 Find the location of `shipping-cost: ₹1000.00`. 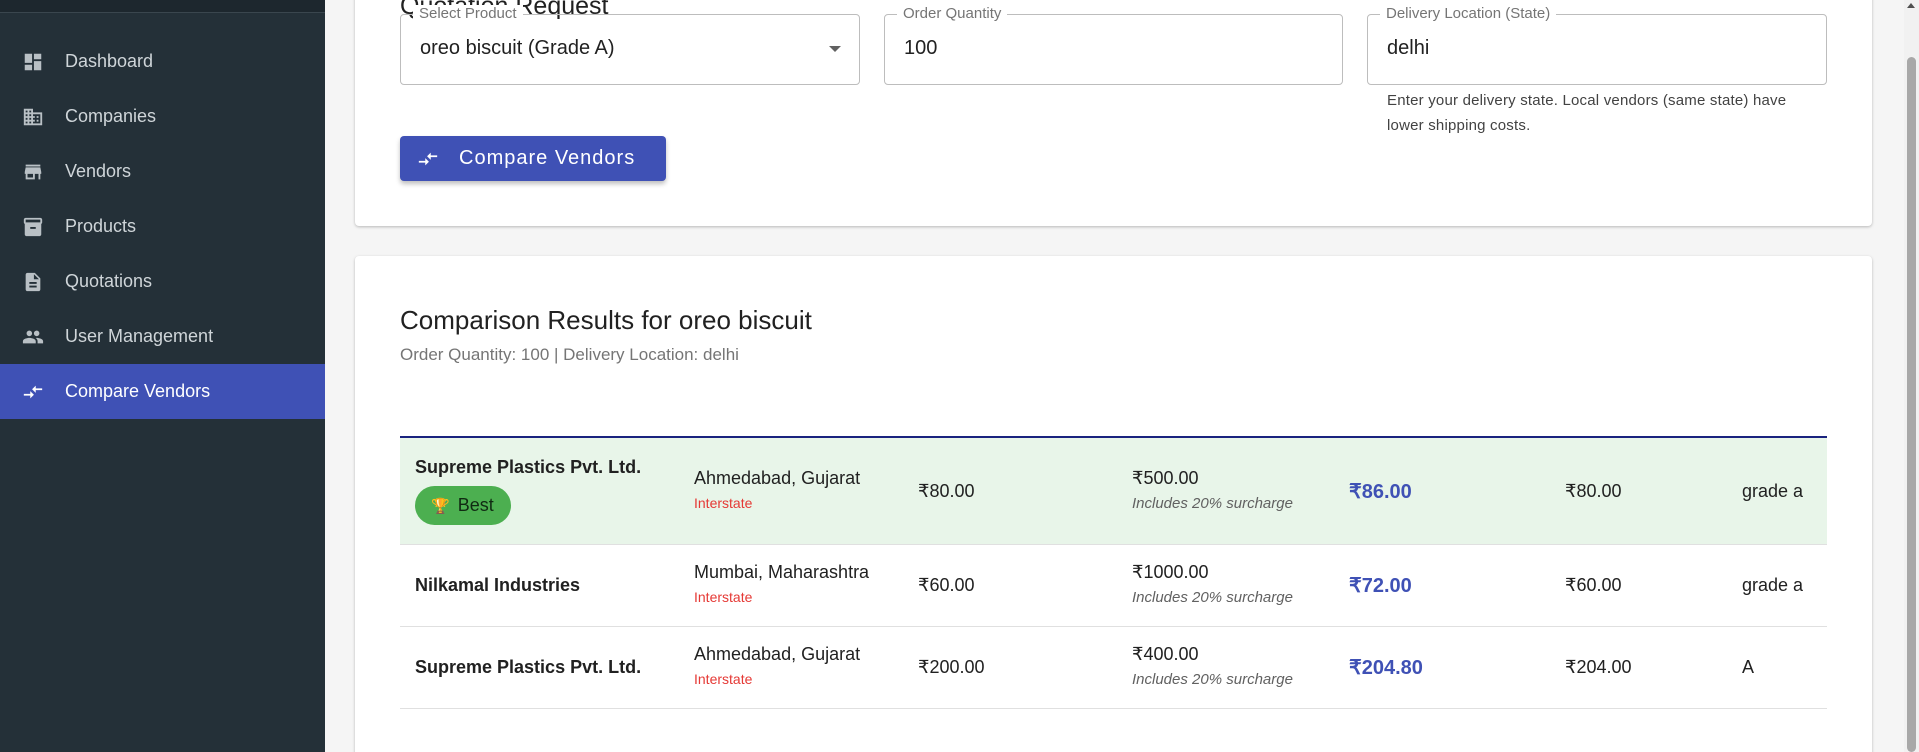

shipping-cost: ₹1000.00 is located at coordinates (1170, 572).